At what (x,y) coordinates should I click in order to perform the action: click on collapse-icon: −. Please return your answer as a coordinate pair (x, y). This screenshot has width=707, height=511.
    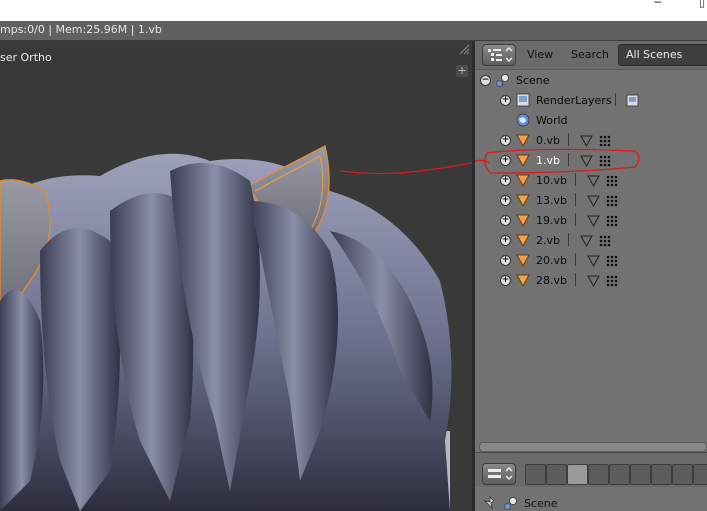
    Looking at the image, I should click on (485, 80).